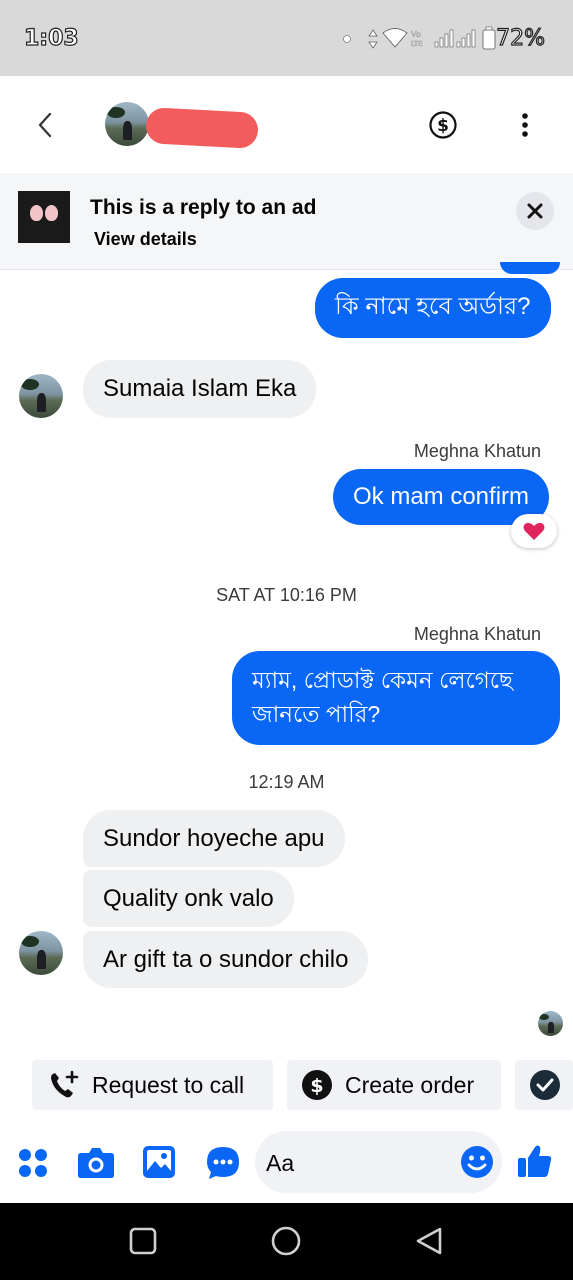 Image resolution: width=573 pixels, height=1280 pixels. I want to click on chip-label: Create order, so click(410, 1084).